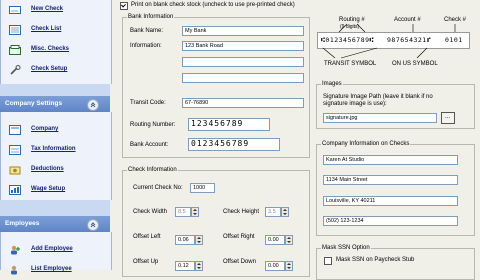  I want to click on sidebar-item-new-check: New Check, so click(55, 10).